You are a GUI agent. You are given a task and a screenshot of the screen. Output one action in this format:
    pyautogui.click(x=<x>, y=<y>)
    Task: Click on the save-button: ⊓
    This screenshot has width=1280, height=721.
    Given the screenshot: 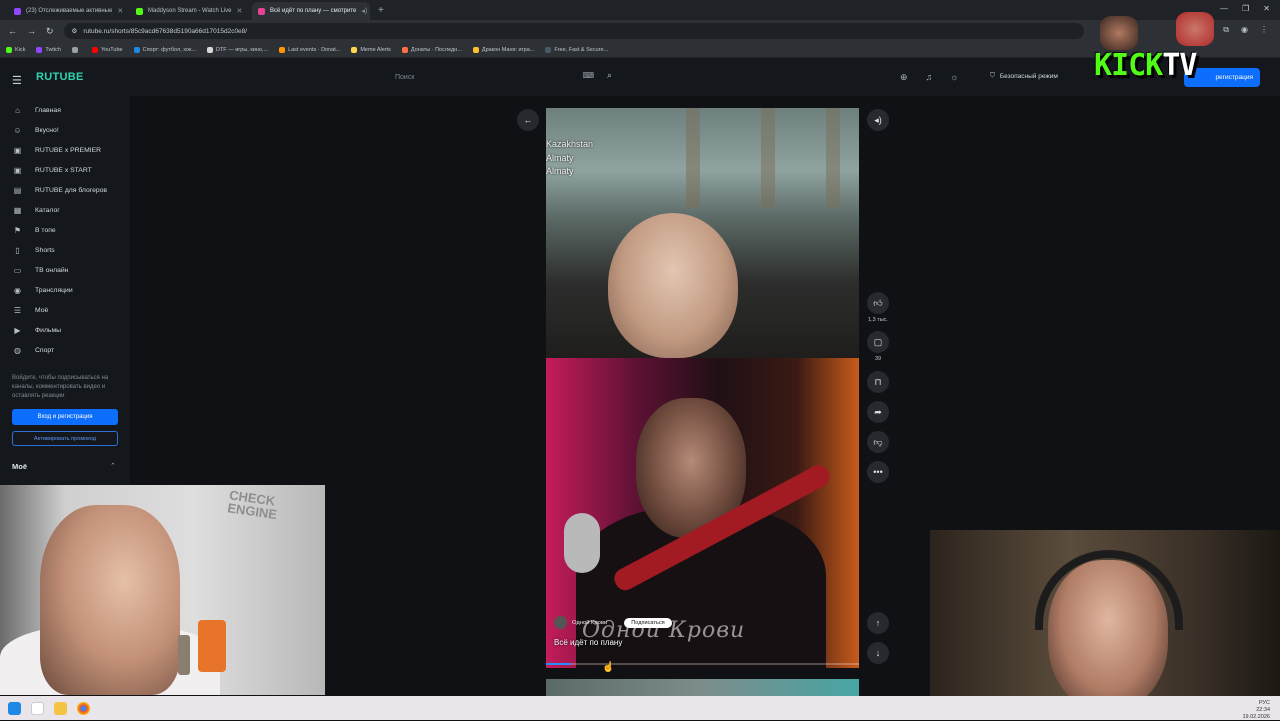 What is the action you would take?
    pyautogui.click(x=878, y=382)
    